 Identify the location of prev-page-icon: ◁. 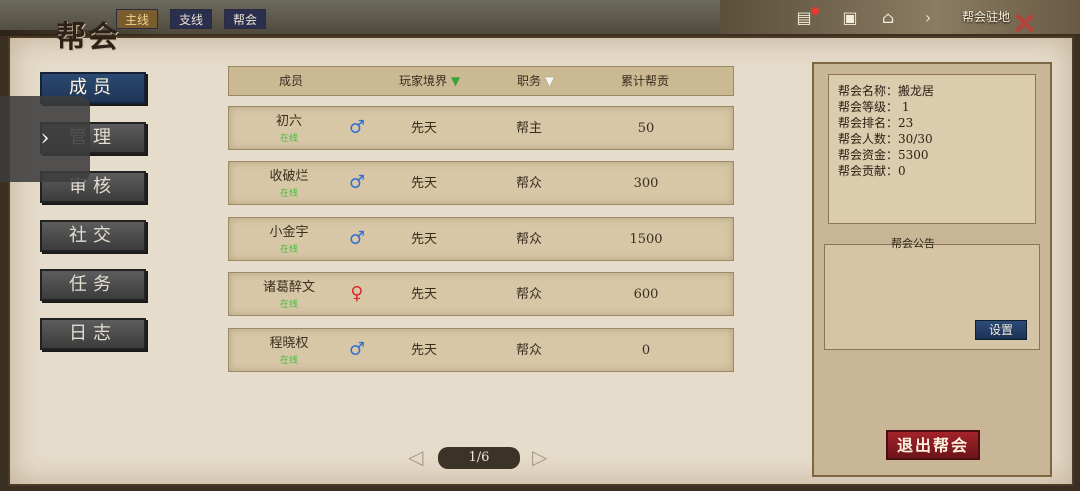
(415, 457).